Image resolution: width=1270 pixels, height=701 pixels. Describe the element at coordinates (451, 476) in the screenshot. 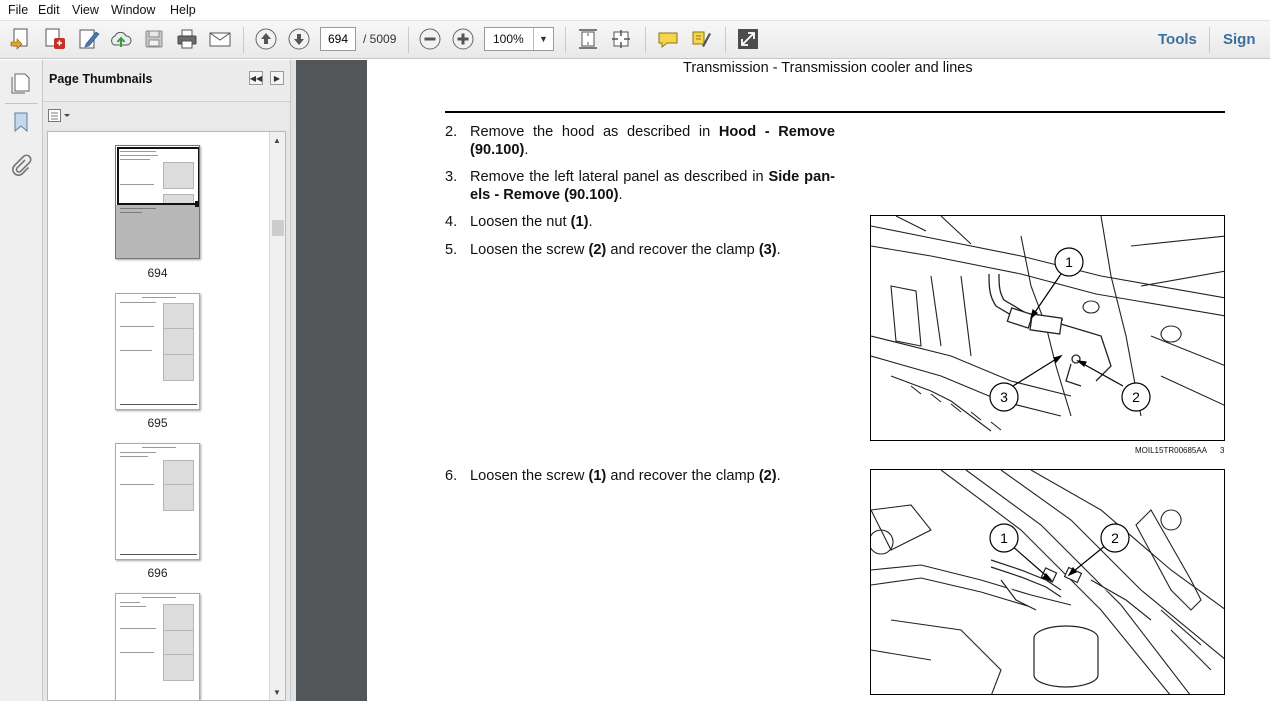

I see `step-number: 6.` at that location.